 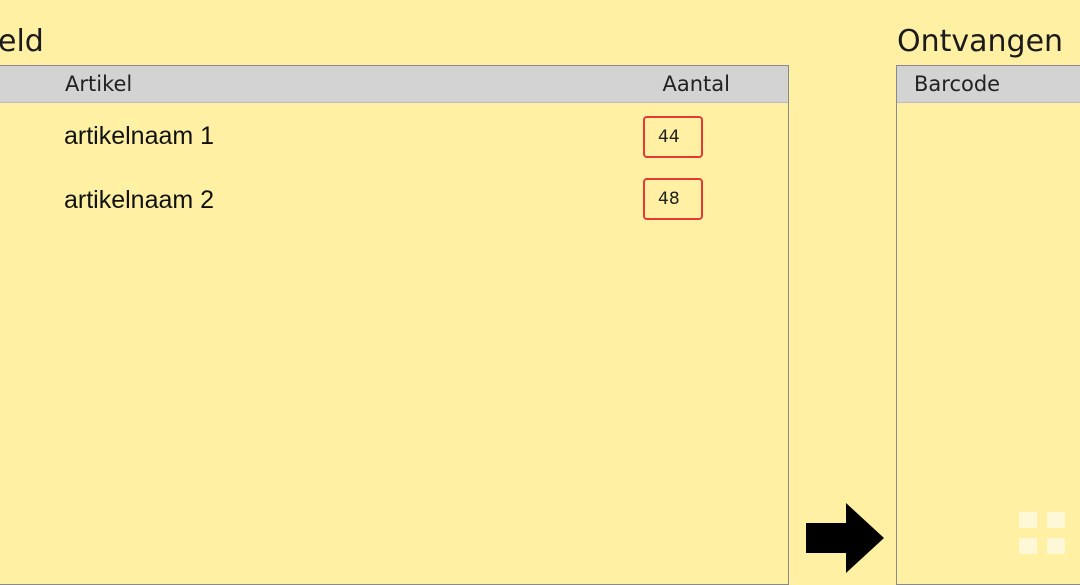 What do you see at coordinates (22, 41) in the screenshot?
I see `left-section-title: eld` at bounding box center [22, 41].